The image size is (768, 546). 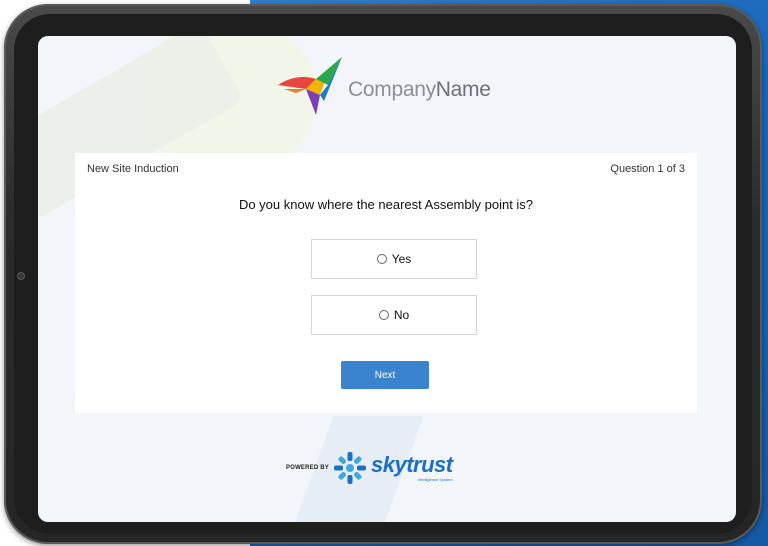 I want to click on company-name: CompanyName, so click(x=419, y=90).